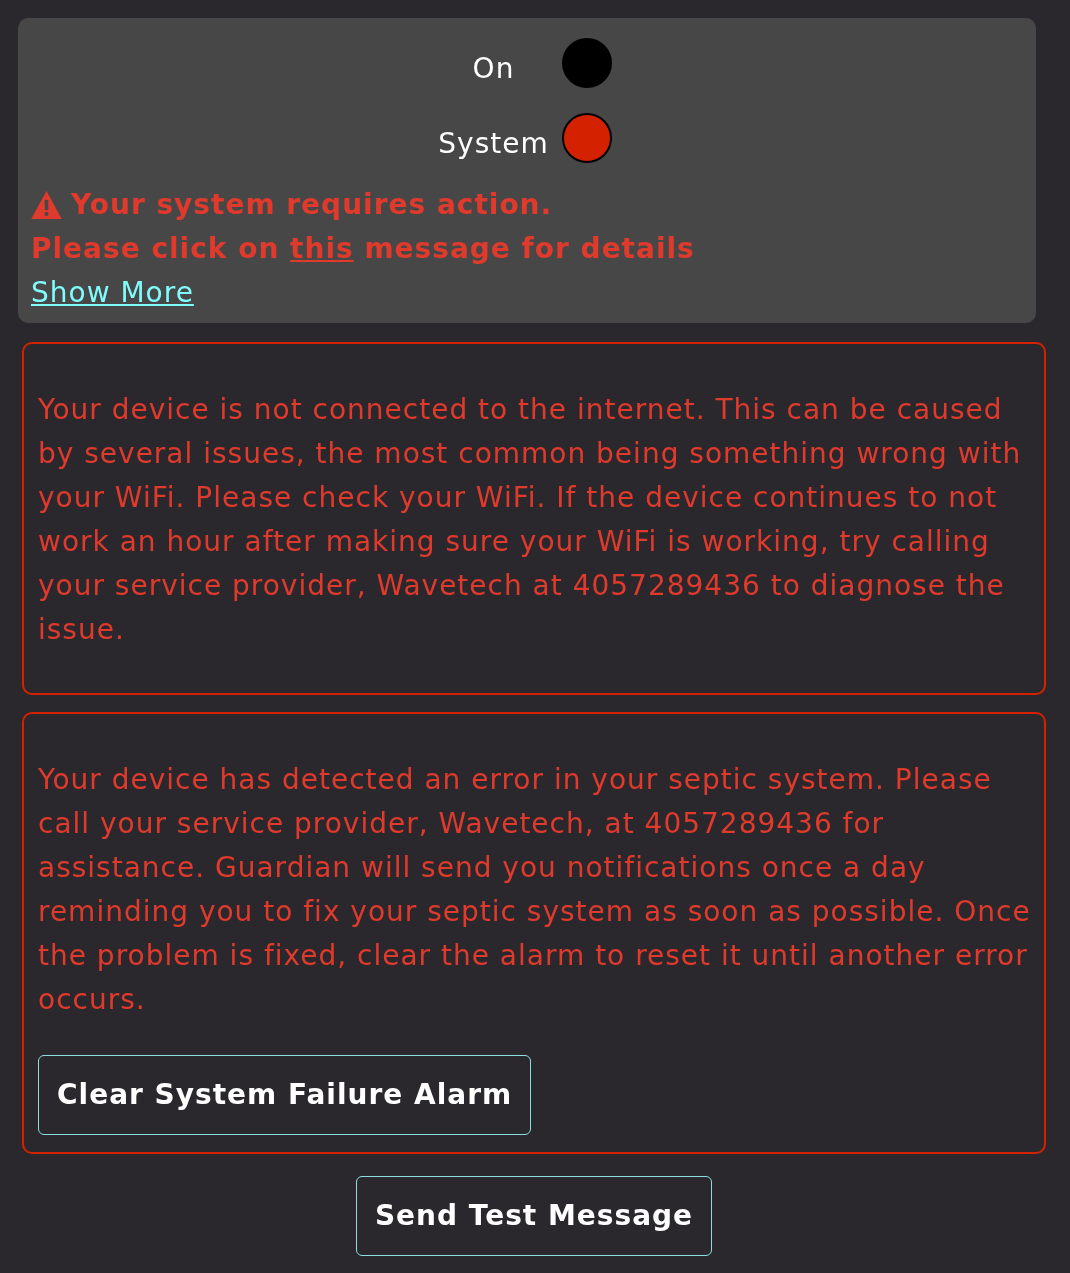 The image size is (1070, 1273). Describe the element at coordinates (493, 69) in the screenshot. I see `indicator-label: On` at that location.